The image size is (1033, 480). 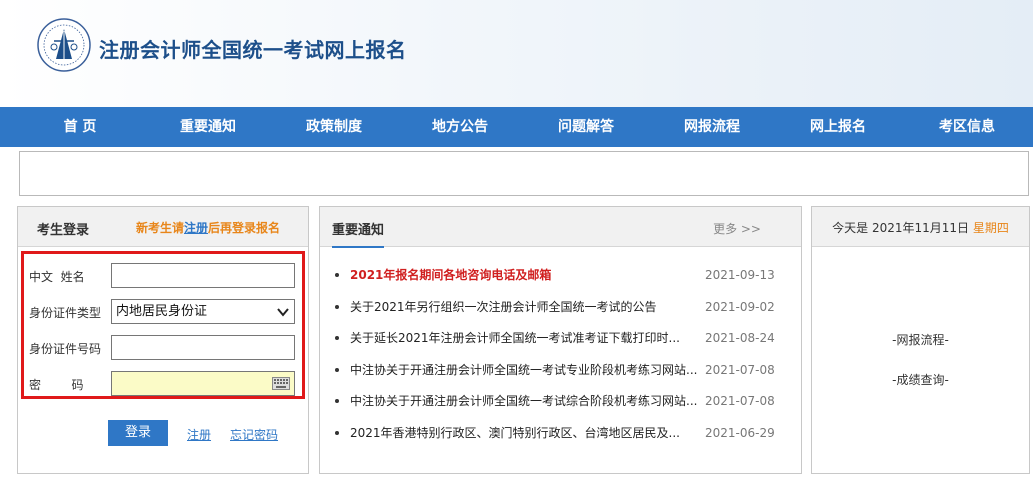 I want to click on info-panel-header: 今天是 2021年11月11日 星期四, so click(x=920, y=227).